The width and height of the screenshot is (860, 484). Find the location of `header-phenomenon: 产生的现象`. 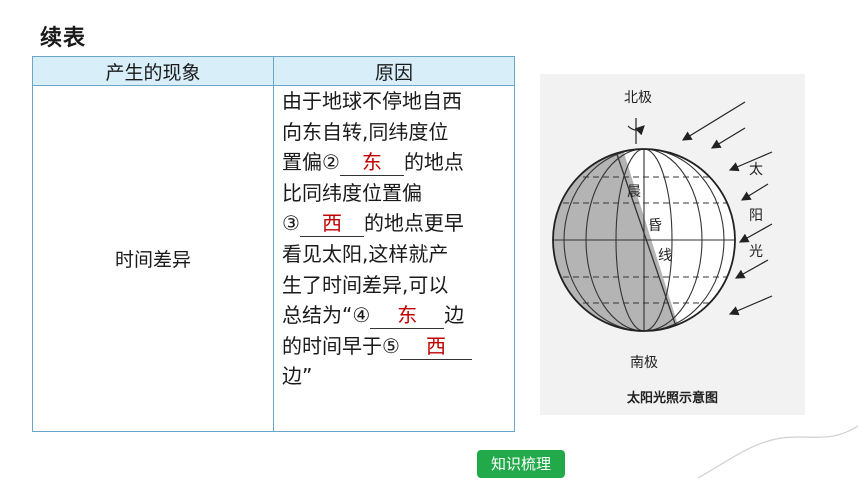

header-phenomenon: 产生的现象 is located at coordinates (153, 71).